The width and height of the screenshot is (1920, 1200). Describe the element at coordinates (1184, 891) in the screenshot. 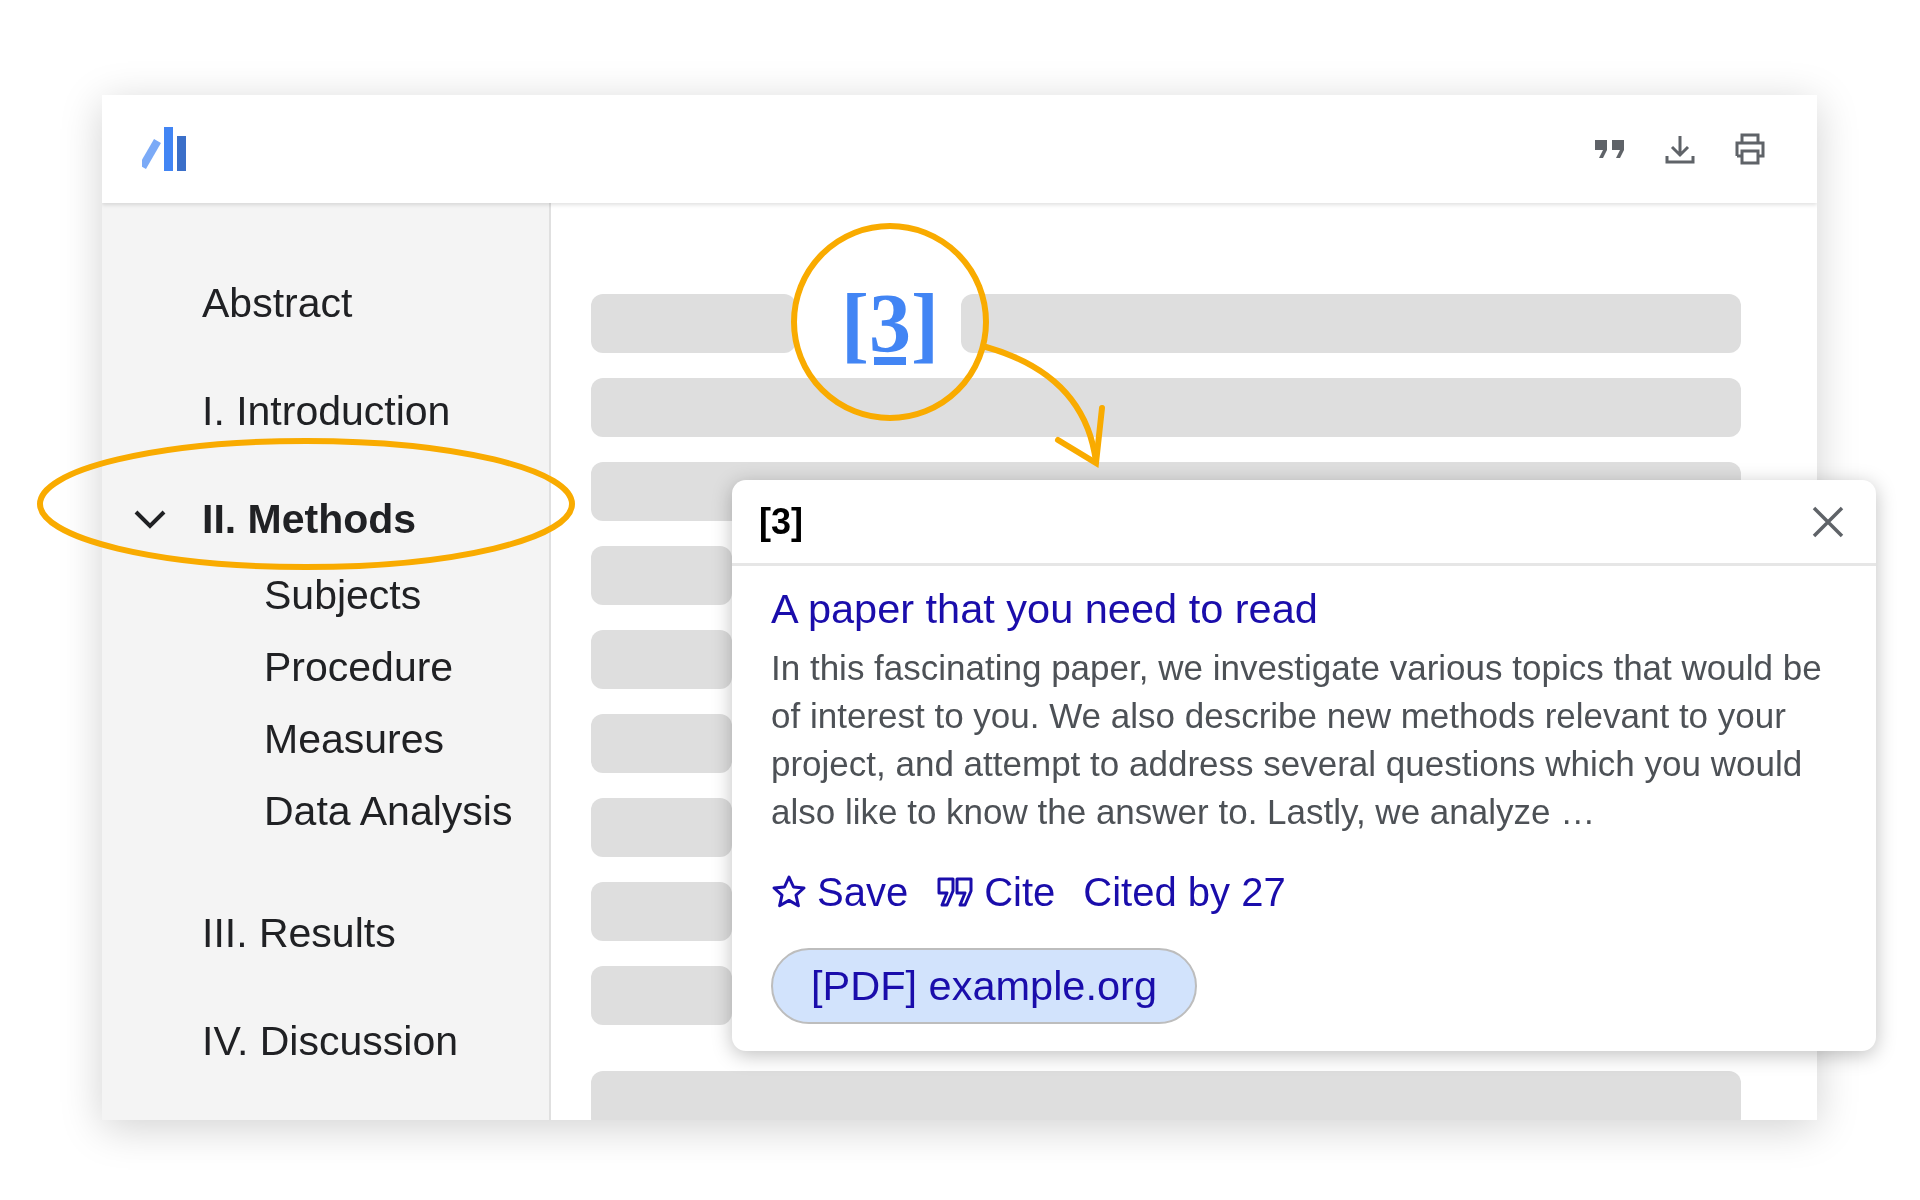

I see `action-link: Cited by 27` at that location.